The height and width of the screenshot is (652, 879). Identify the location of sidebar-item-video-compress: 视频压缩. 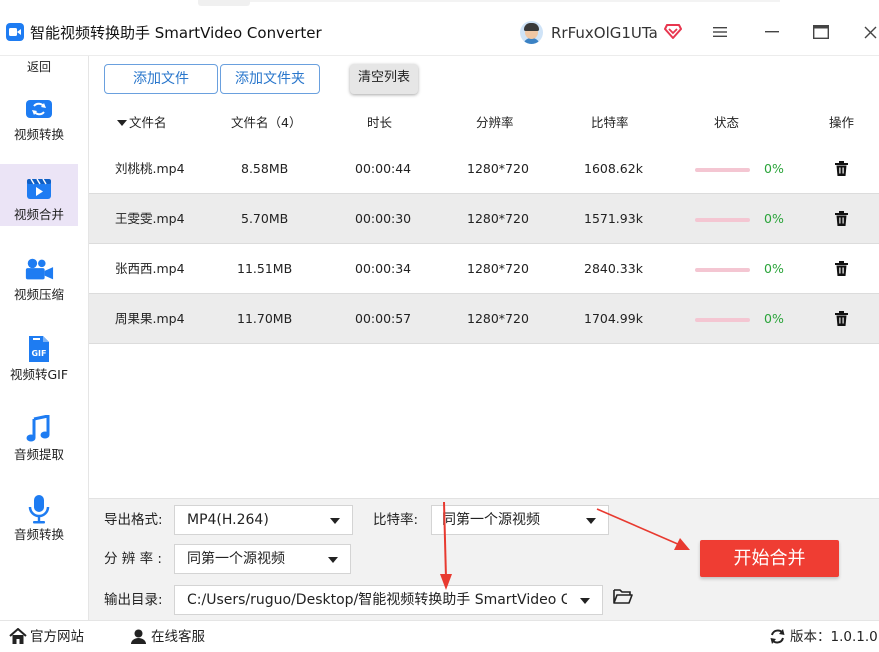
(39, 275).